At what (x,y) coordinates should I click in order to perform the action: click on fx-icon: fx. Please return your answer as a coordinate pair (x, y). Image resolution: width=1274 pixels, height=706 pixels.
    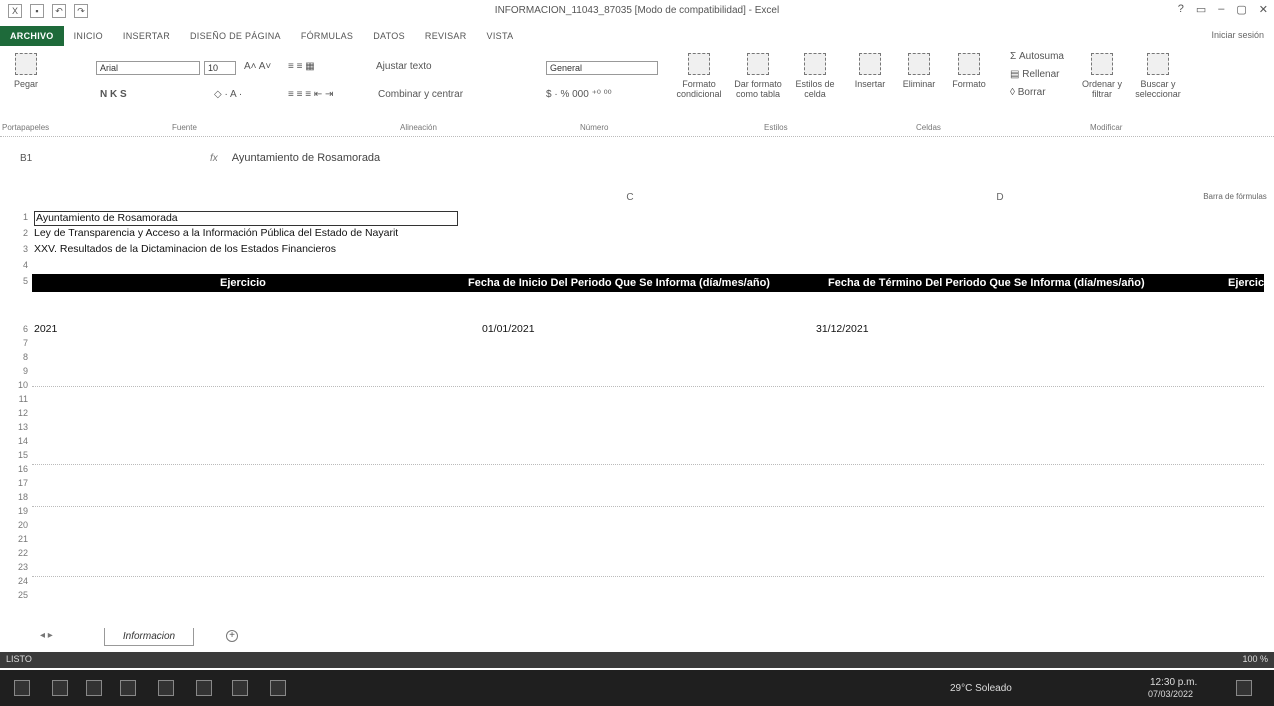
    Looking at the image, I should click on (214, 158).